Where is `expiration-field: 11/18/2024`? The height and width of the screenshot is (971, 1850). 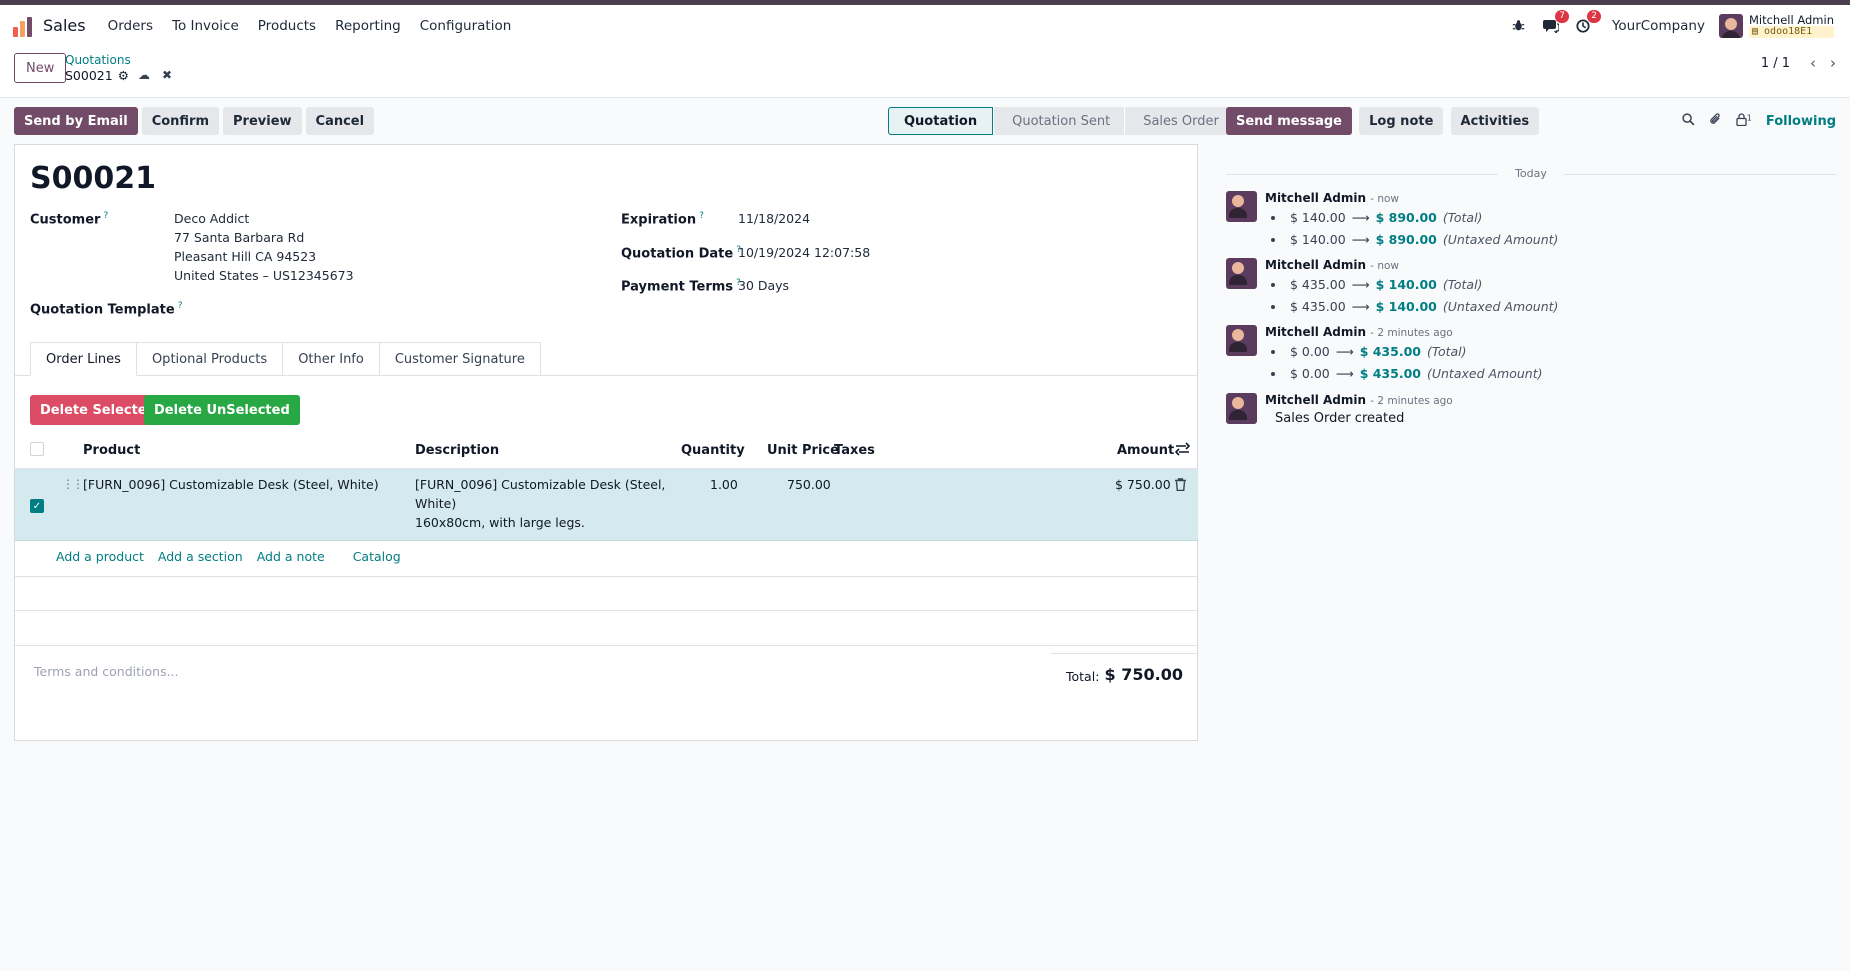
expiration-field: 11/18/2024 is located at coordinates (774, 218).